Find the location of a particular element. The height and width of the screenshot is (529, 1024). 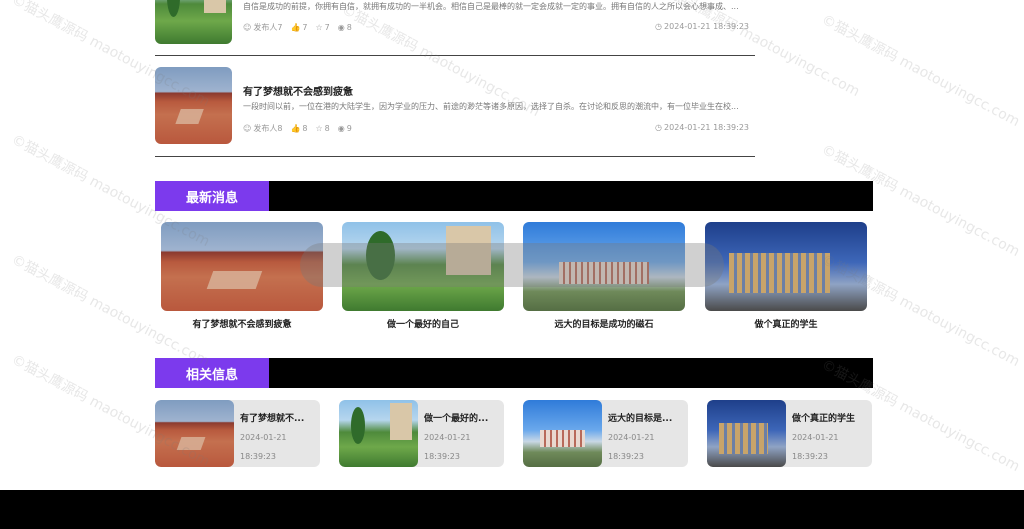

likes-count: 7 is located at coordinates (305, 27).